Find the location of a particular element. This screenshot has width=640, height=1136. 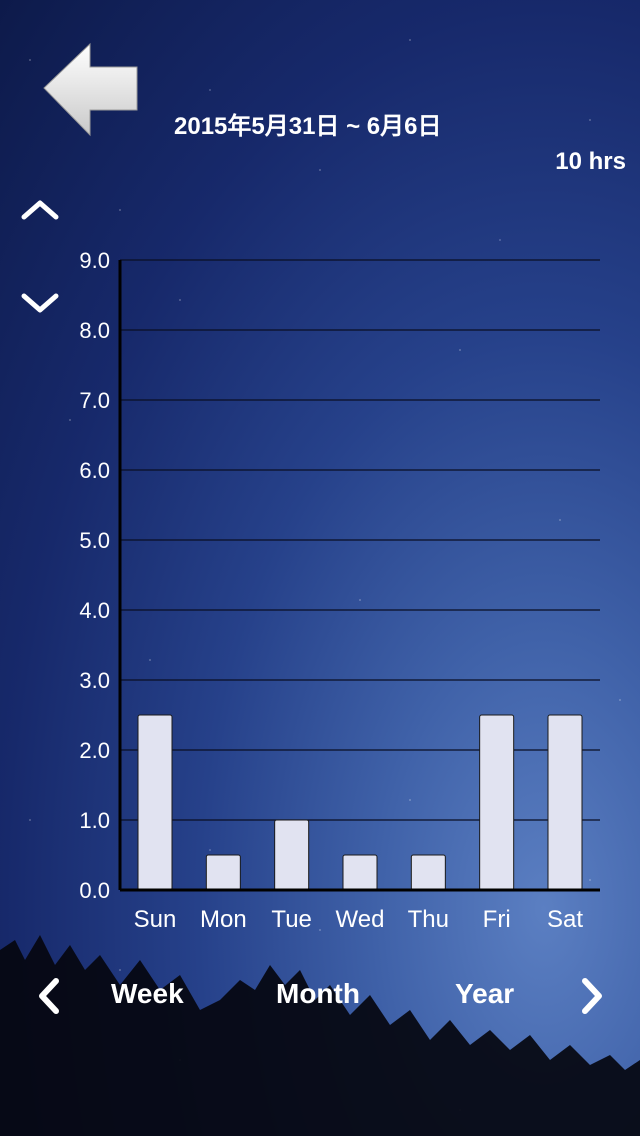

tab-year: Year is located at coordinates (484, 994).